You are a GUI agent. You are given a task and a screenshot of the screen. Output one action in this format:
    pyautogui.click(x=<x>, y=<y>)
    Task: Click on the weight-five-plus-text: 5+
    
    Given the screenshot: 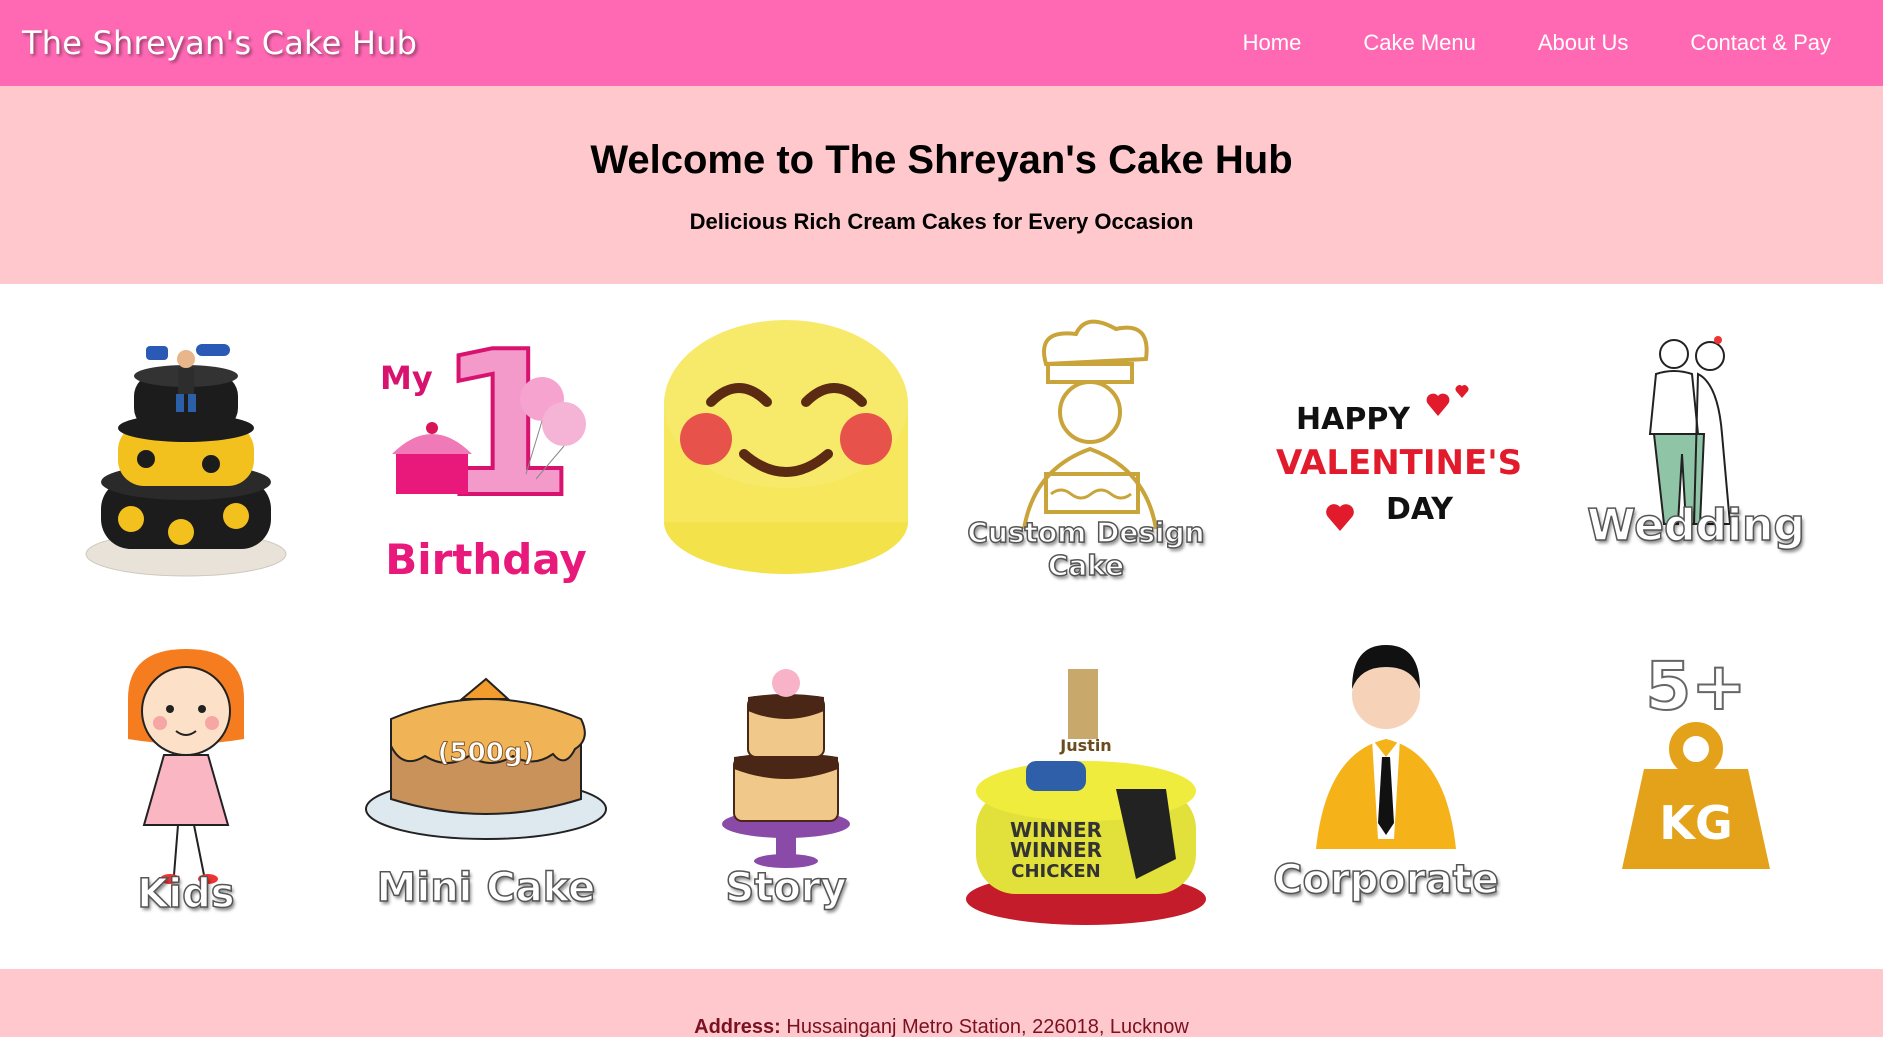 What is the action you would take?
    pyautogui.click(x=1695, y=686)
    